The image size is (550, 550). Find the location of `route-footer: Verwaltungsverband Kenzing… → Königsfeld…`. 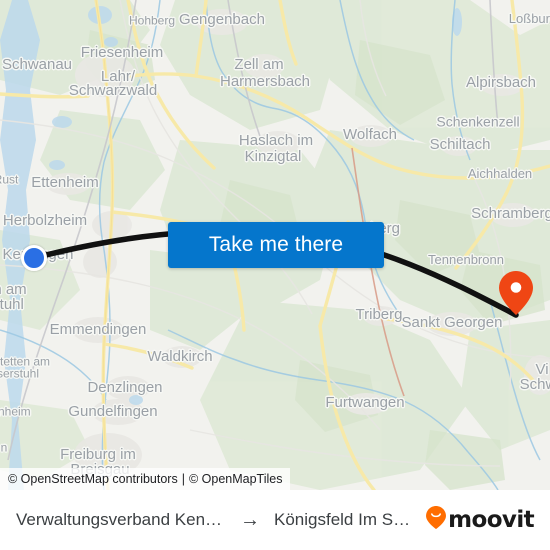

route-footer: Verwaltungsverband Kenzing… → Königsfeld… is located at coordinates (275, 520).